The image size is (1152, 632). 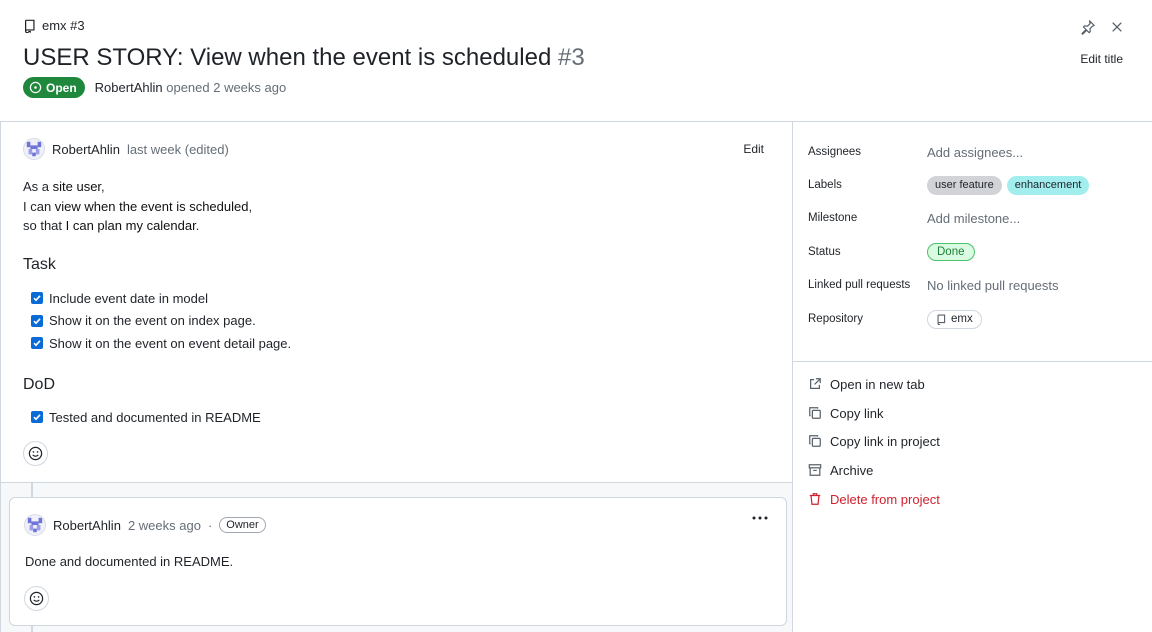 I want to click on copy-link-button: Copy link, so click(x=845, y=413).